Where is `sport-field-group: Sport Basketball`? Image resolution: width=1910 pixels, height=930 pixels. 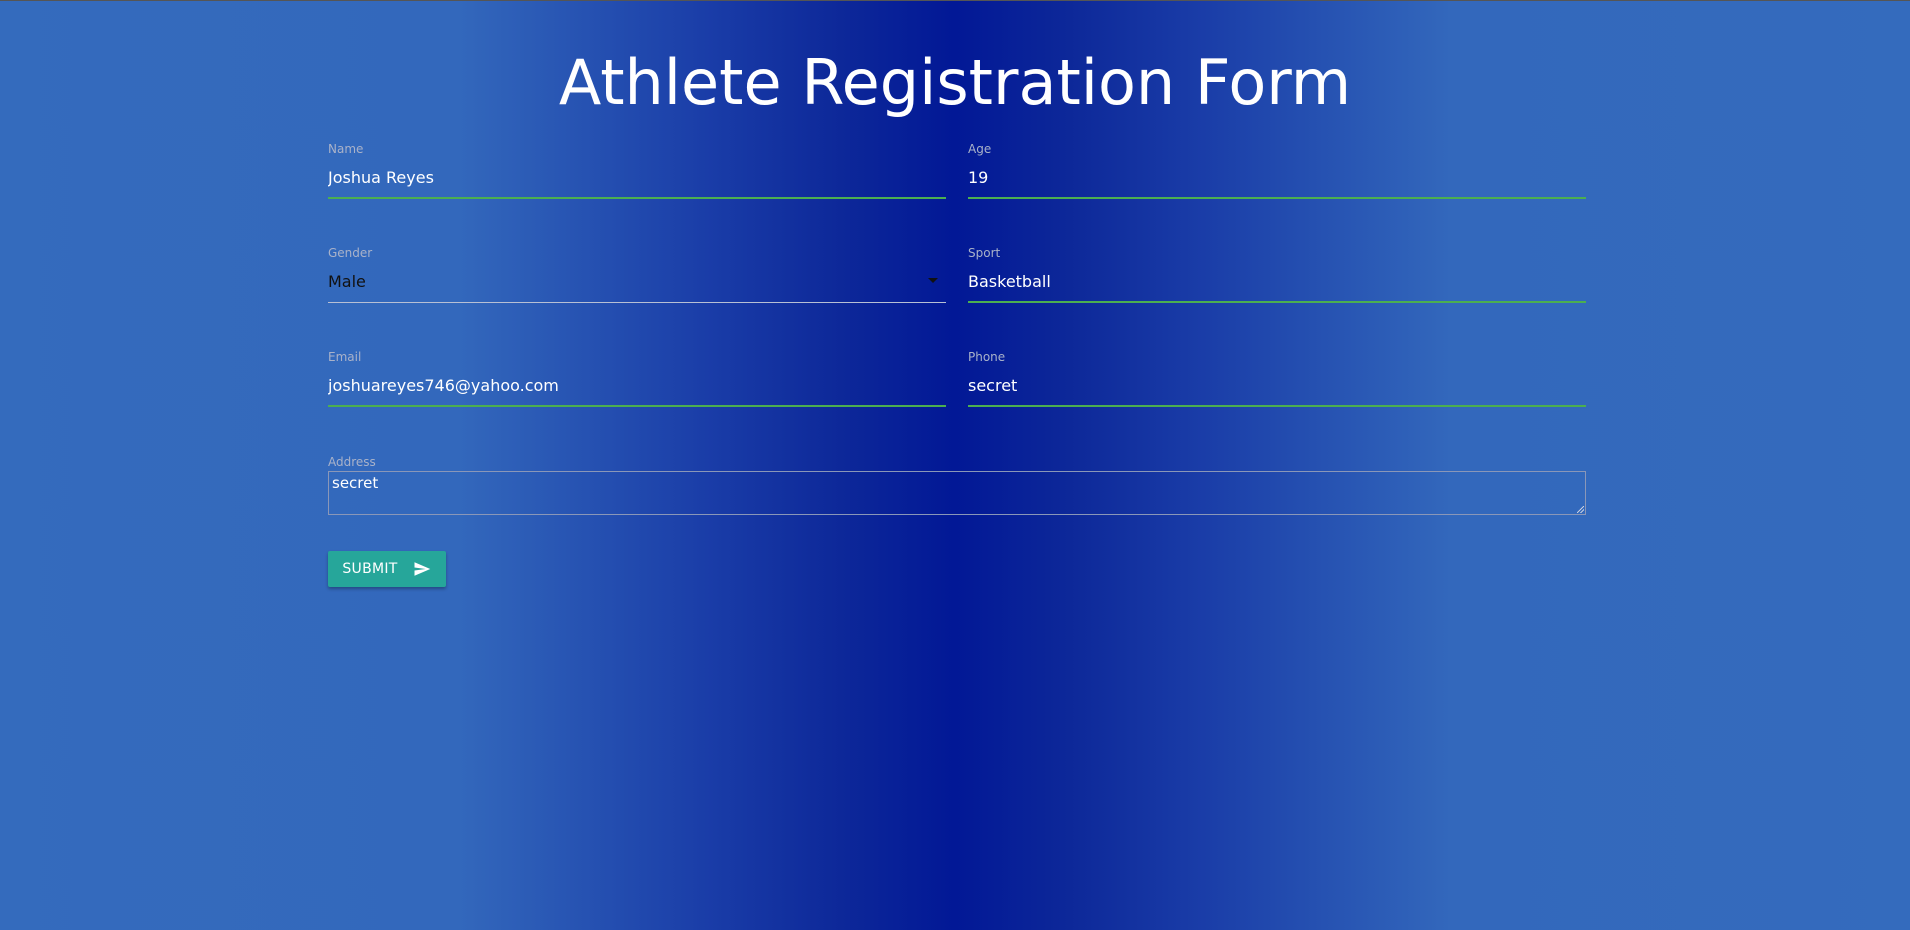
sport-field-group: Sport Basketball is located at coordinates (1277, 274).